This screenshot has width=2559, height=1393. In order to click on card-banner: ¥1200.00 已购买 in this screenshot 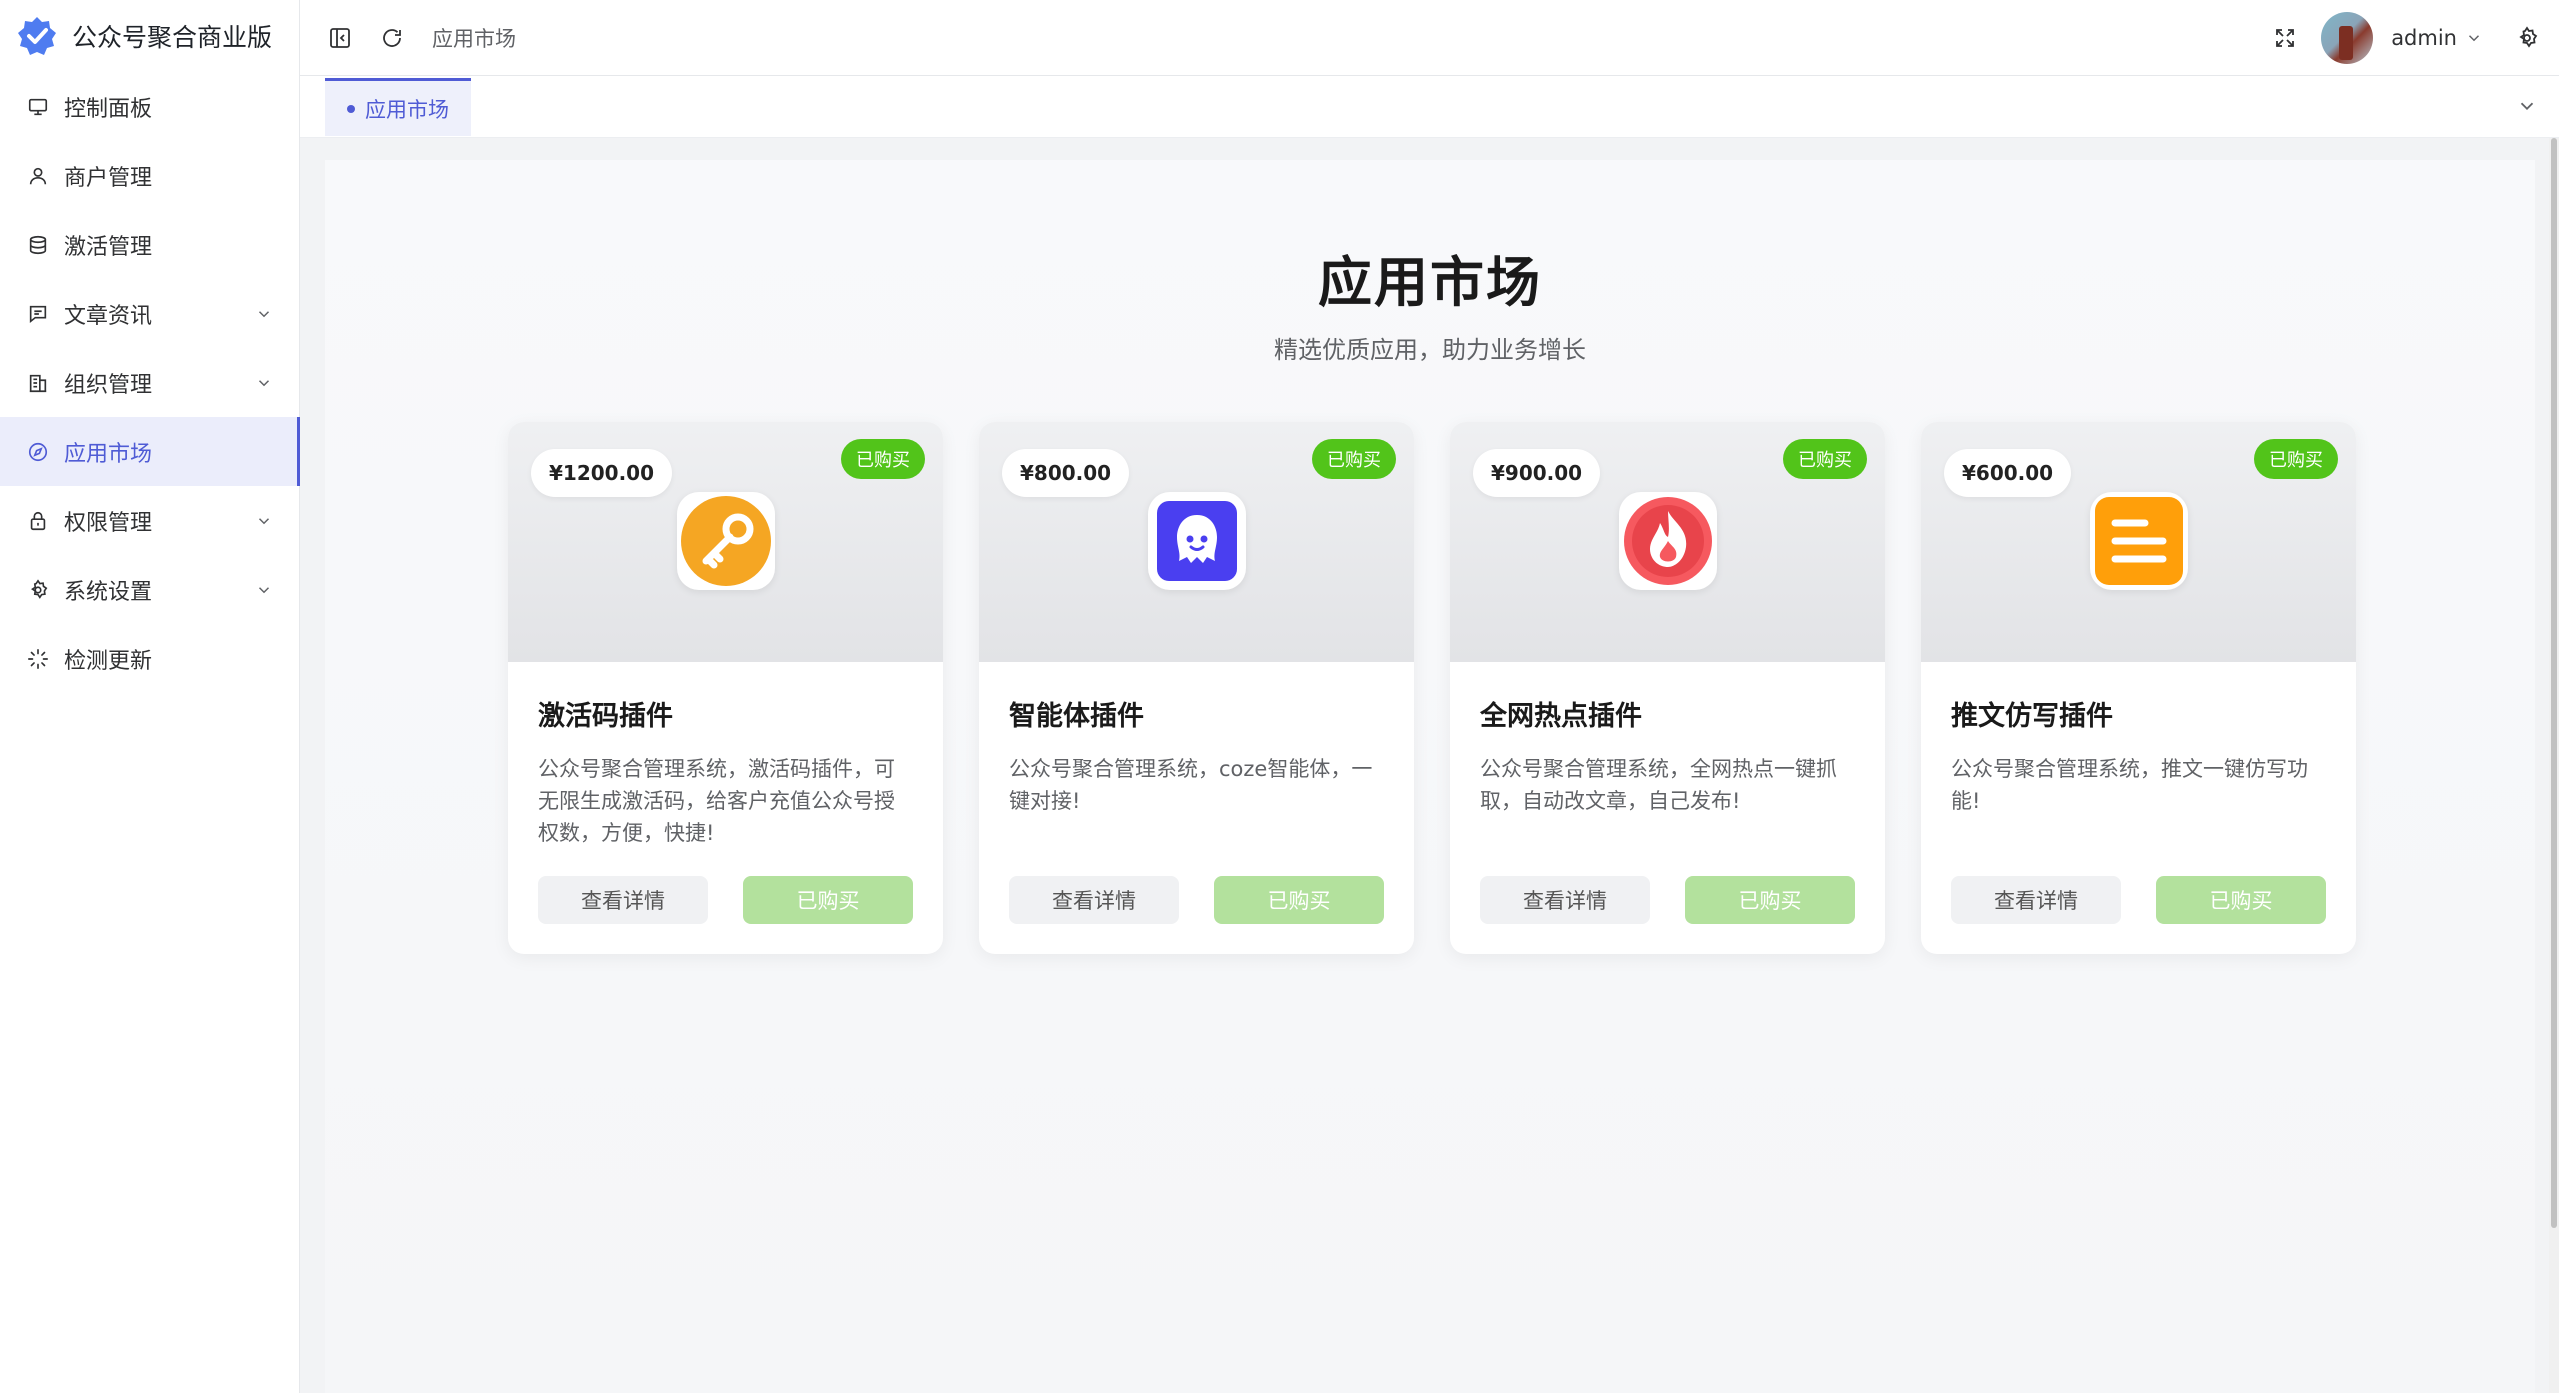, I will do `click(725, 542)`.